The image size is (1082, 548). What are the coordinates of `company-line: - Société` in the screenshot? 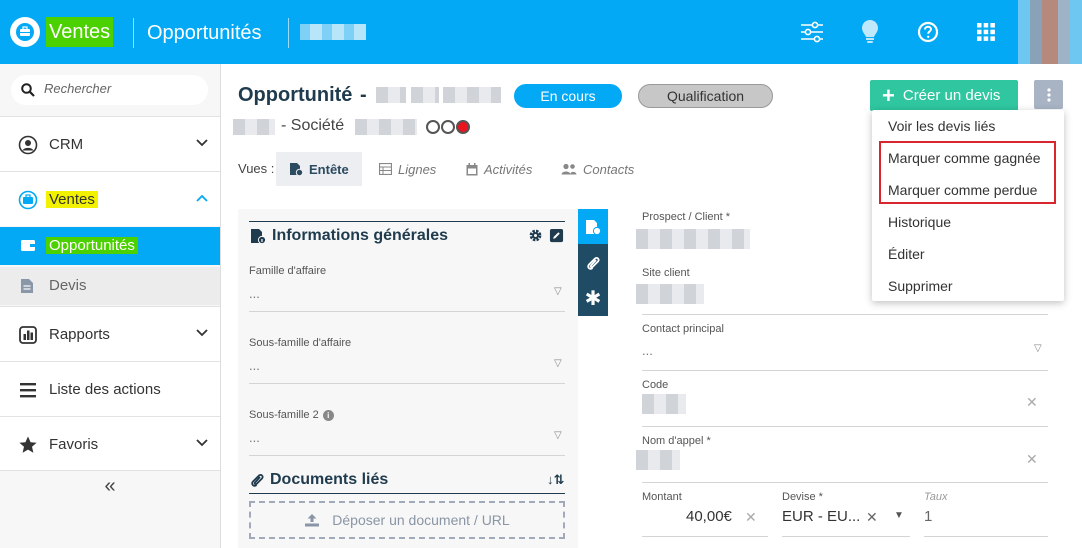 It's located at (313, 125).